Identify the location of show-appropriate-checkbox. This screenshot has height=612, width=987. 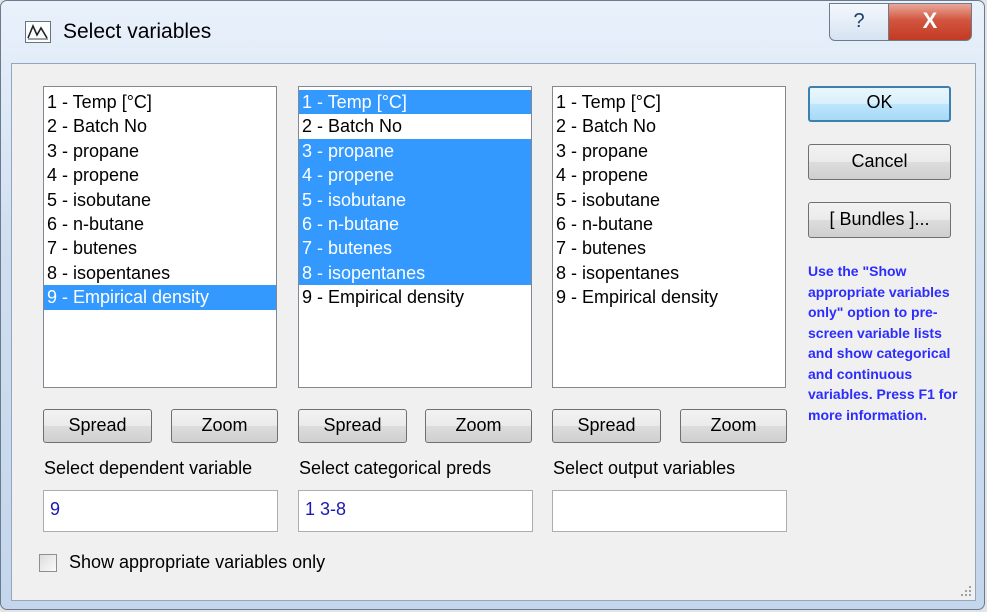
(48, 563).